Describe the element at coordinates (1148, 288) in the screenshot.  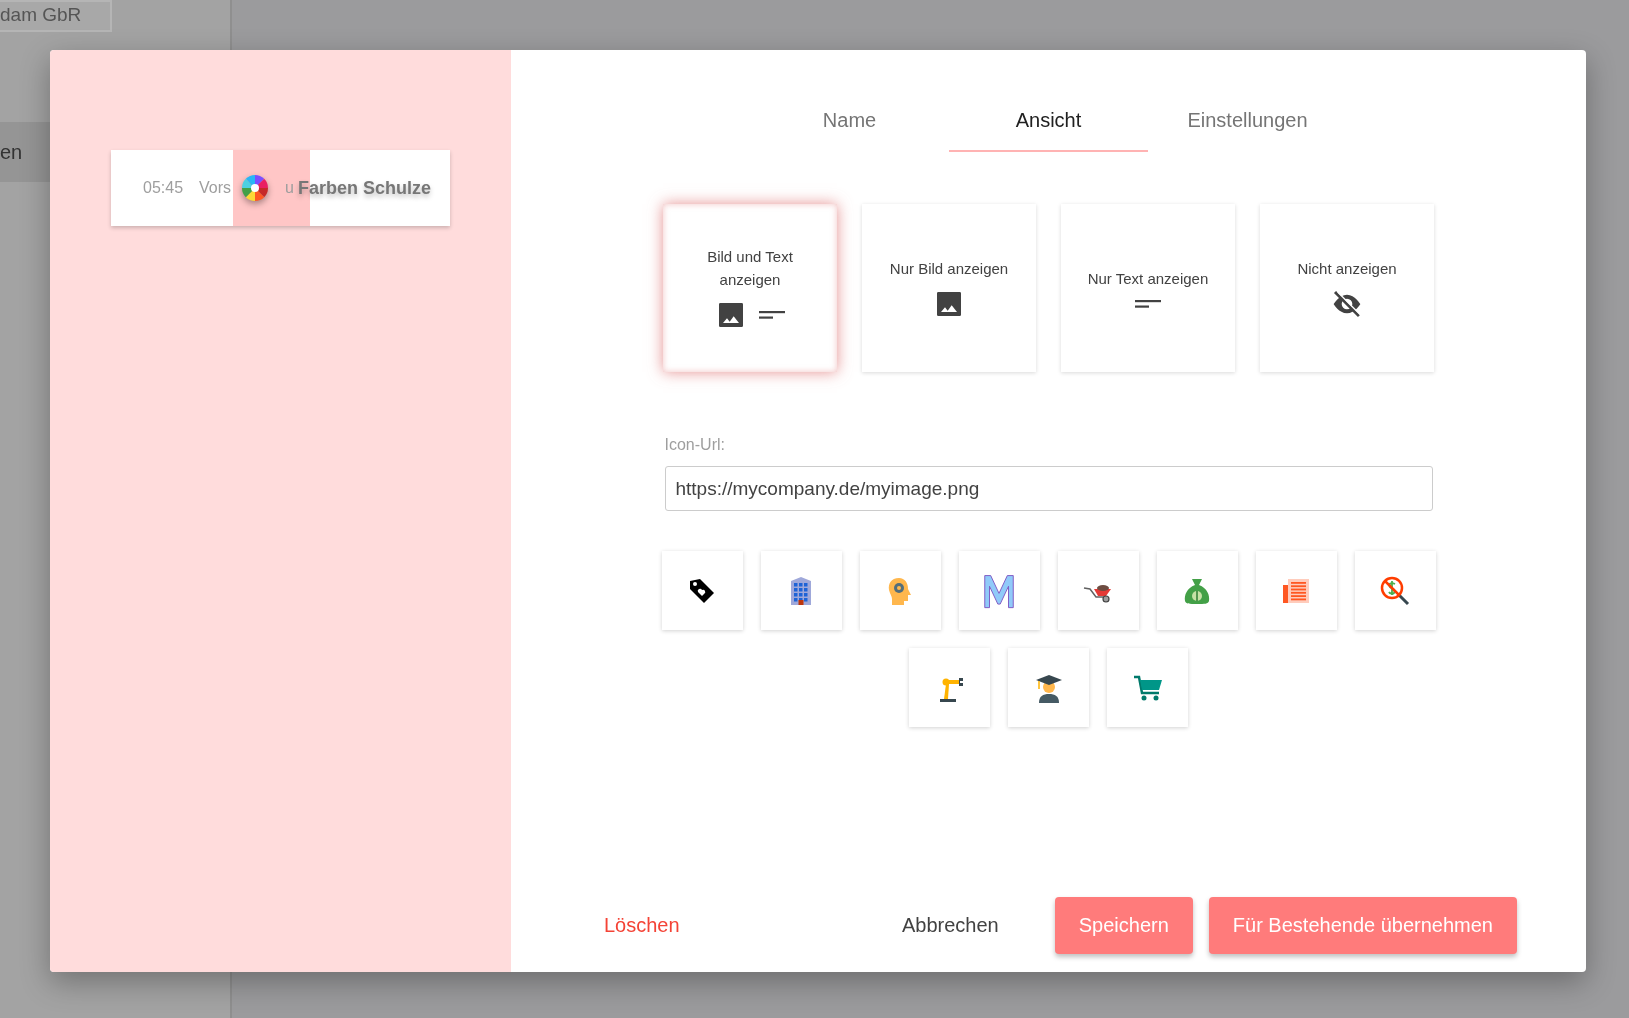
I see `display-mode-card: Nur Text anzeigen` at that location.